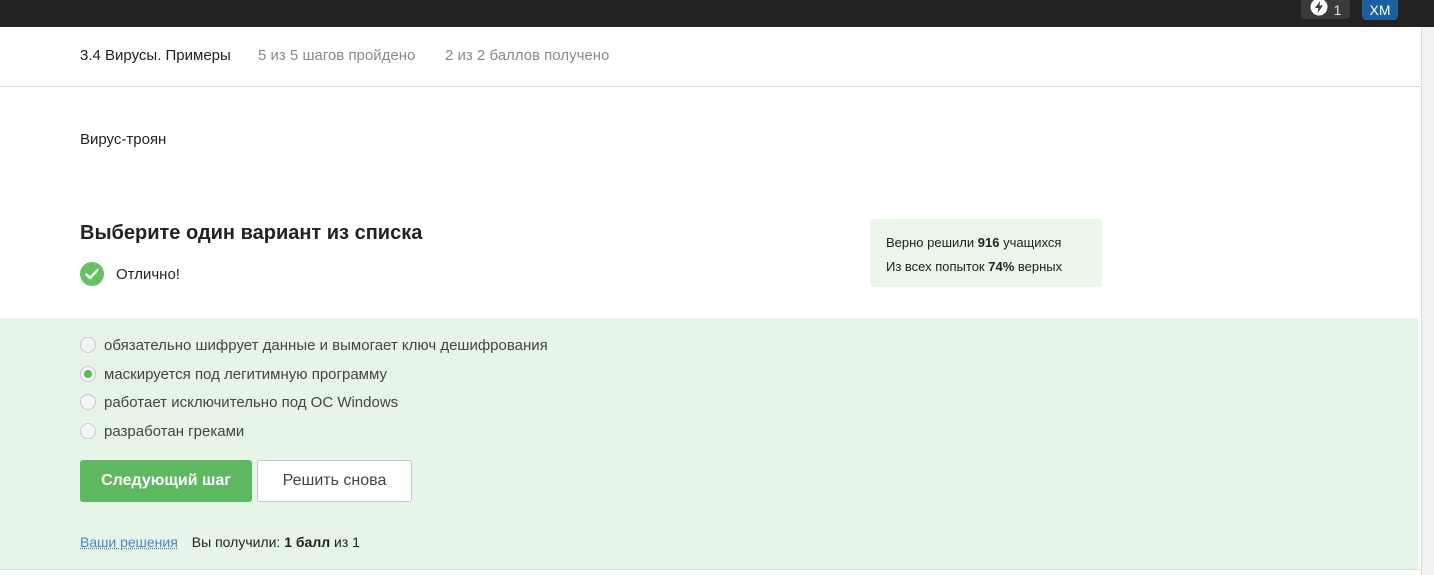  What do you see at coordinates (334, 481) in the screenshot?
I see `solve-again-button: Решить снова` at bounding box center [334, 481].